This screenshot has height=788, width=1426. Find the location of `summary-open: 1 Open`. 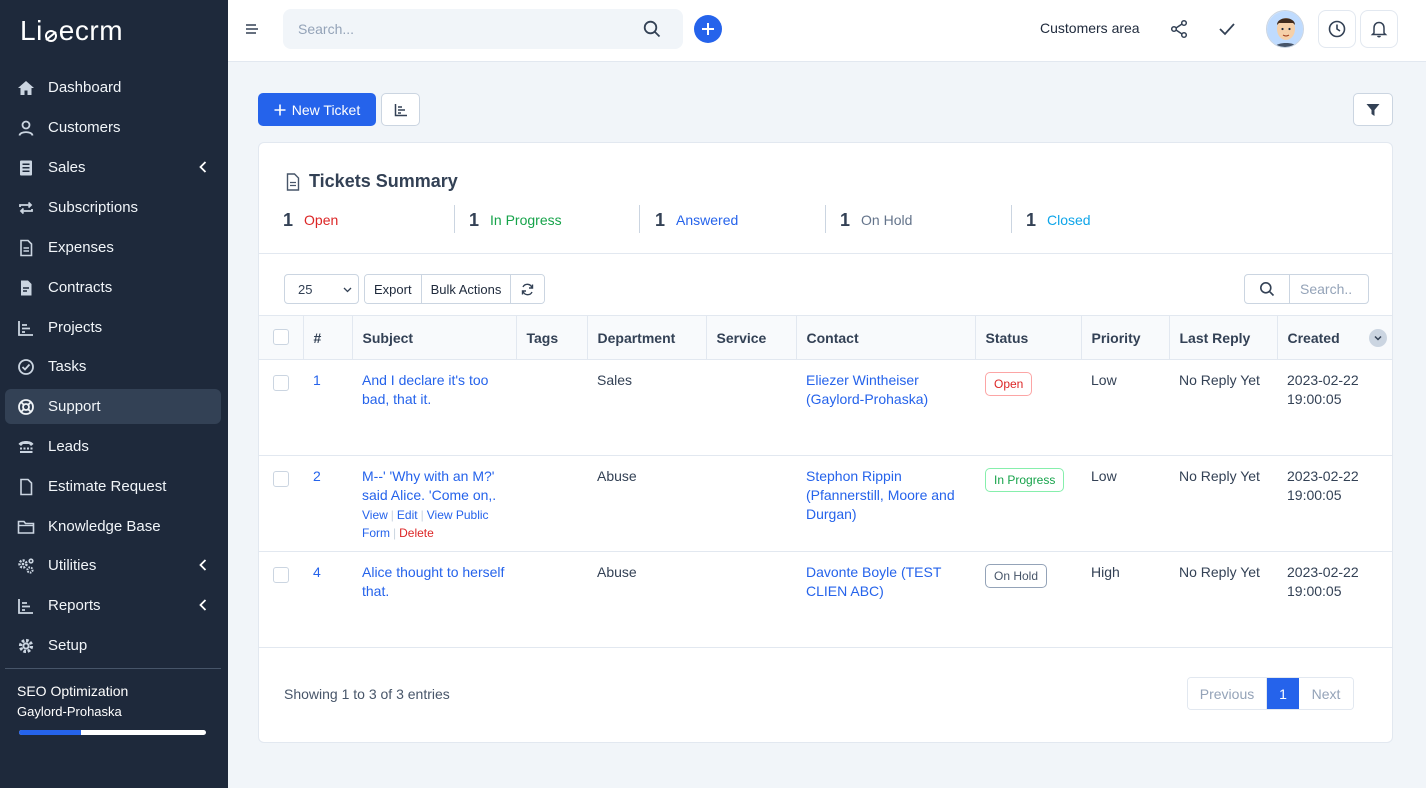

summary-open: 1 Open is located at coordinates (310, 220).